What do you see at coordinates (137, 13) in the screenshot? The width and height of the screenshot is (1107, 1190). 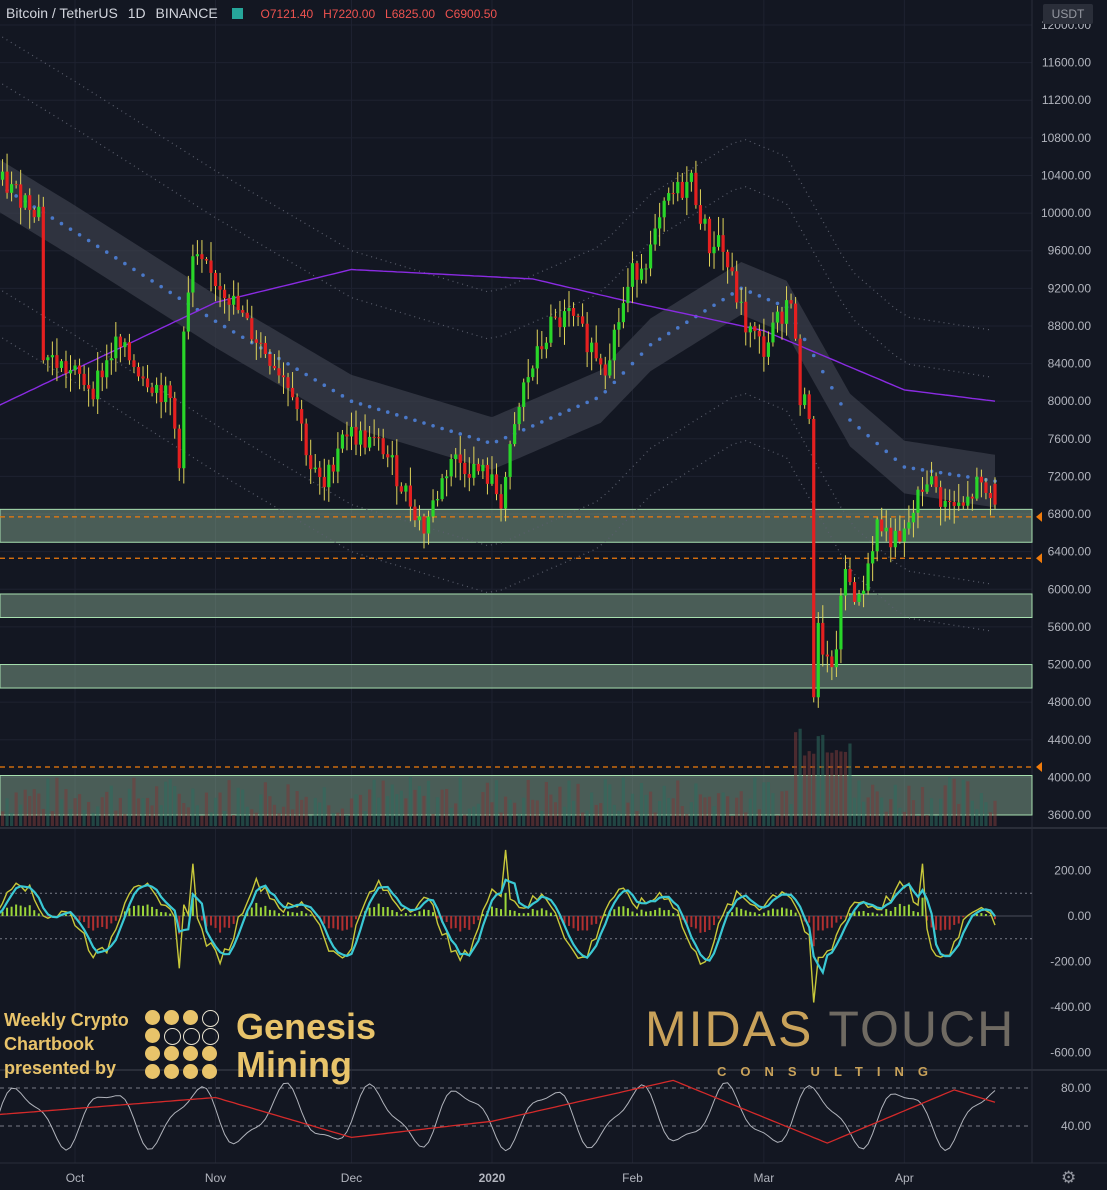 I see `interval-label: 1D` at bounding box center [137, 13].